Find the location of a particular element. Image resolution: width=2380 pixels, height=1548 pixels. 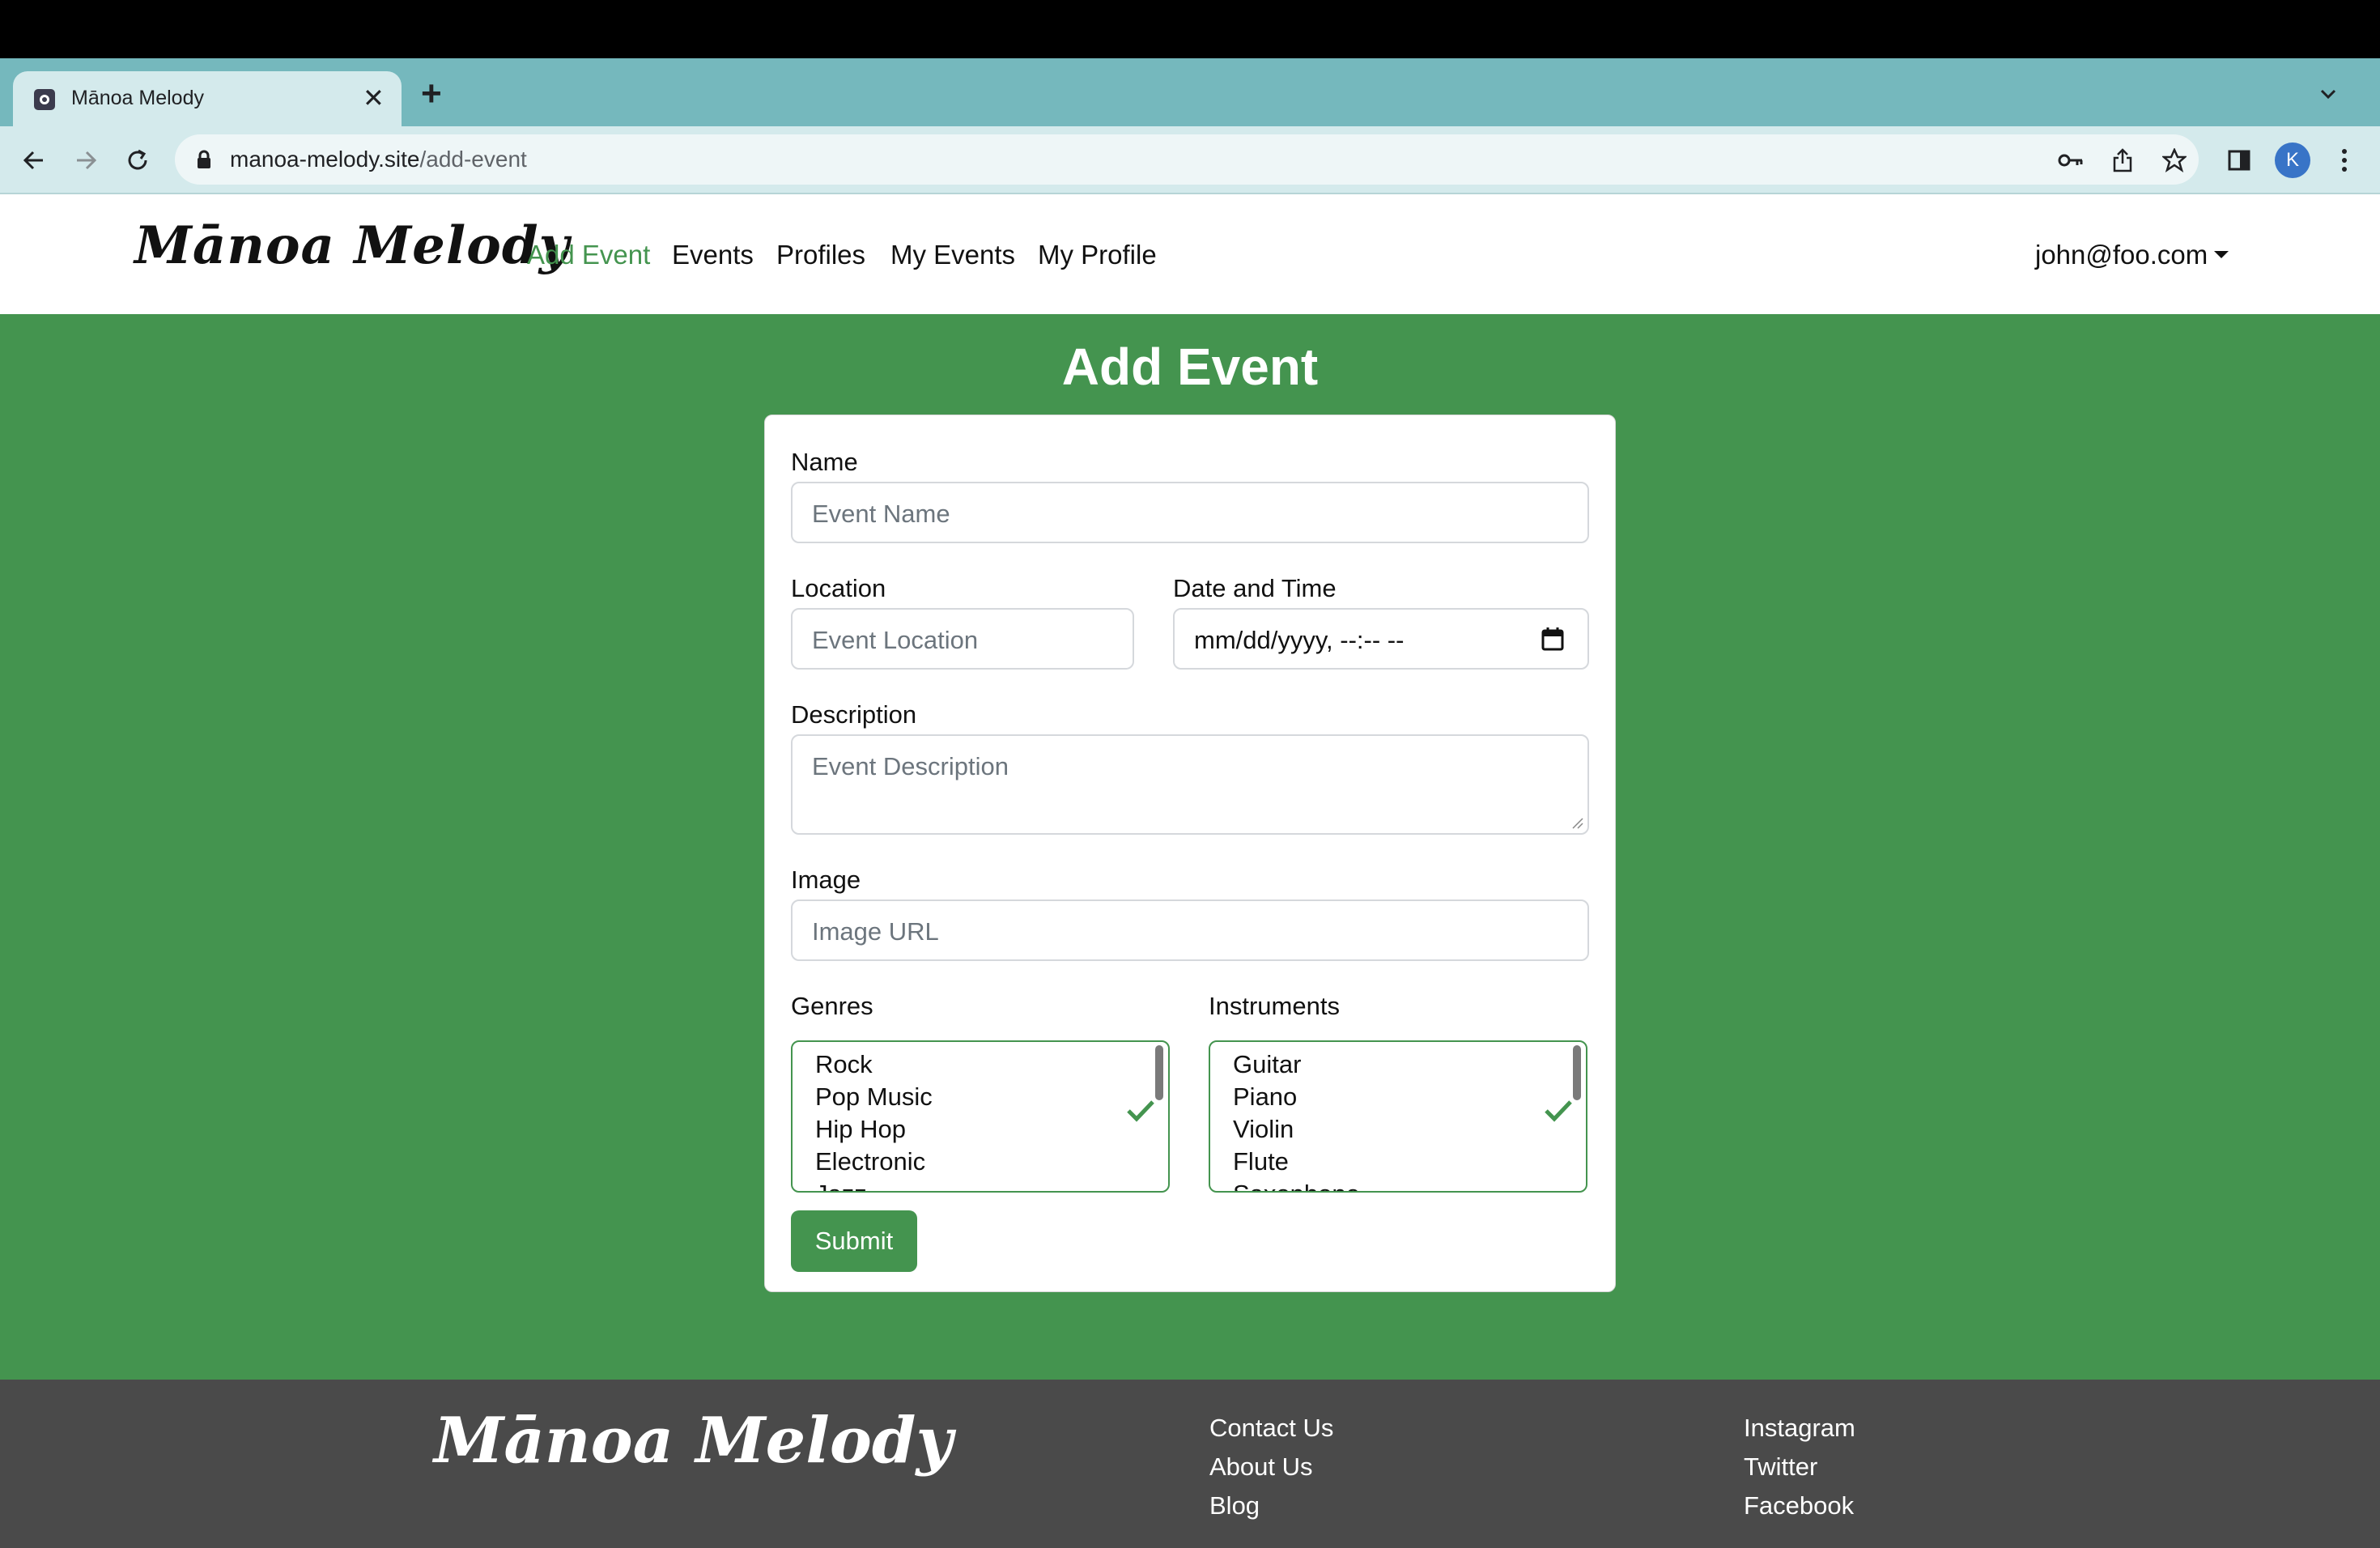

calendar-icon is located at coordinates (1553, 639).